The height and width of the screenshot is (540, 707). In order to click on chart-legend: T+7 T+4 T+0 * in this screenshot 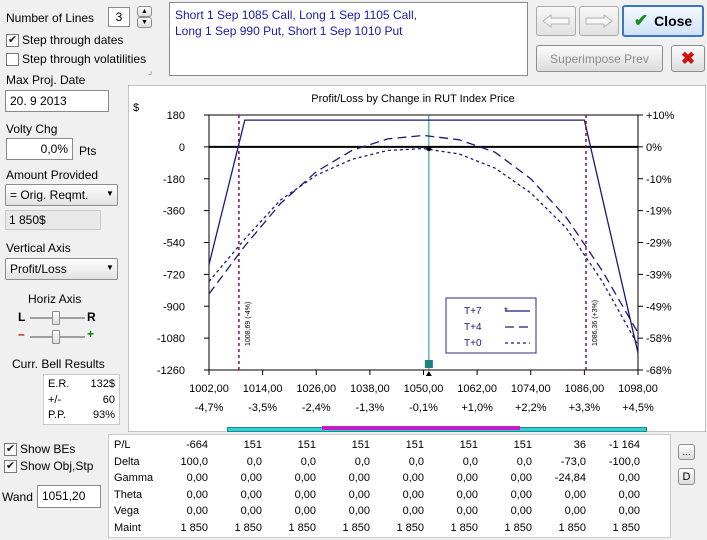, I will do `click(491, 325)`.